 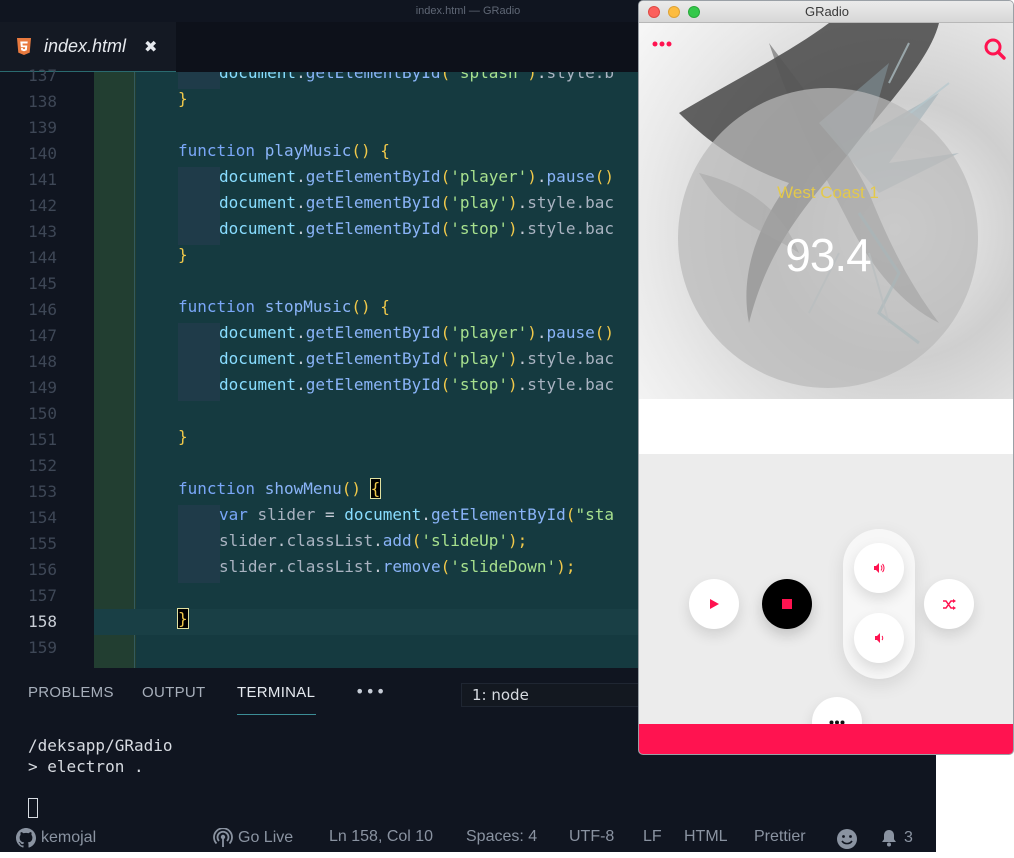 What do you see at coordinates (370, 691) in the screenshot?
I see `more-actions-icon: •••` at bounding box center [370, 691].